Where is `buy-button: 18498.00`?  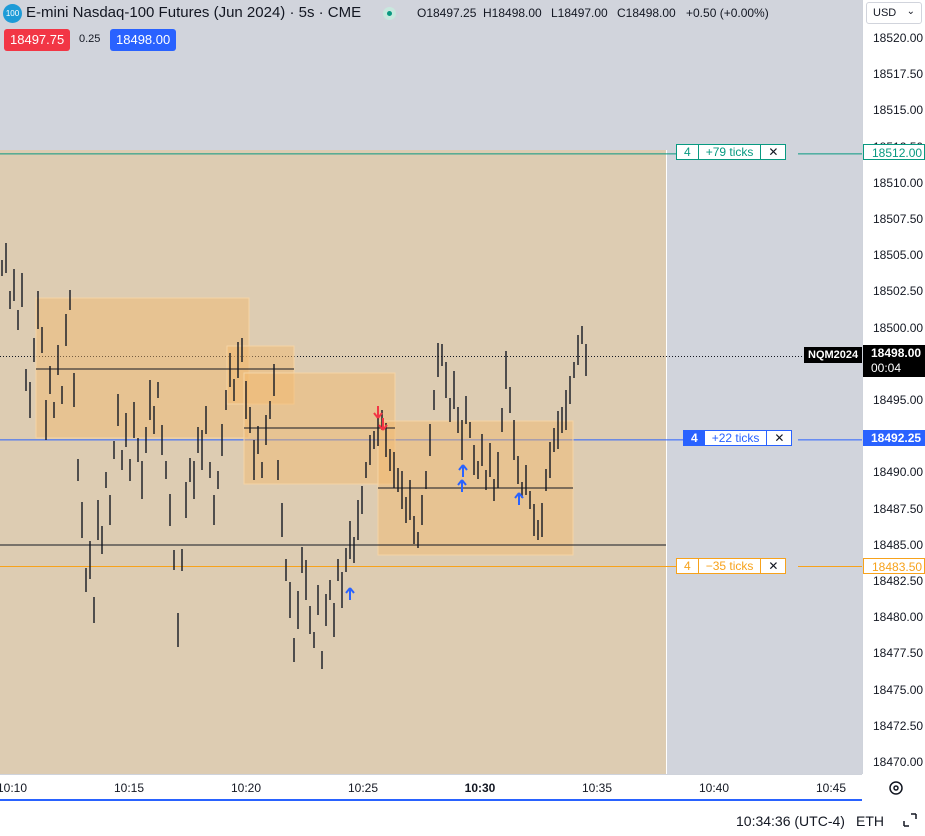
buy-button: 18498.00 is located at coordinates (143, 40).